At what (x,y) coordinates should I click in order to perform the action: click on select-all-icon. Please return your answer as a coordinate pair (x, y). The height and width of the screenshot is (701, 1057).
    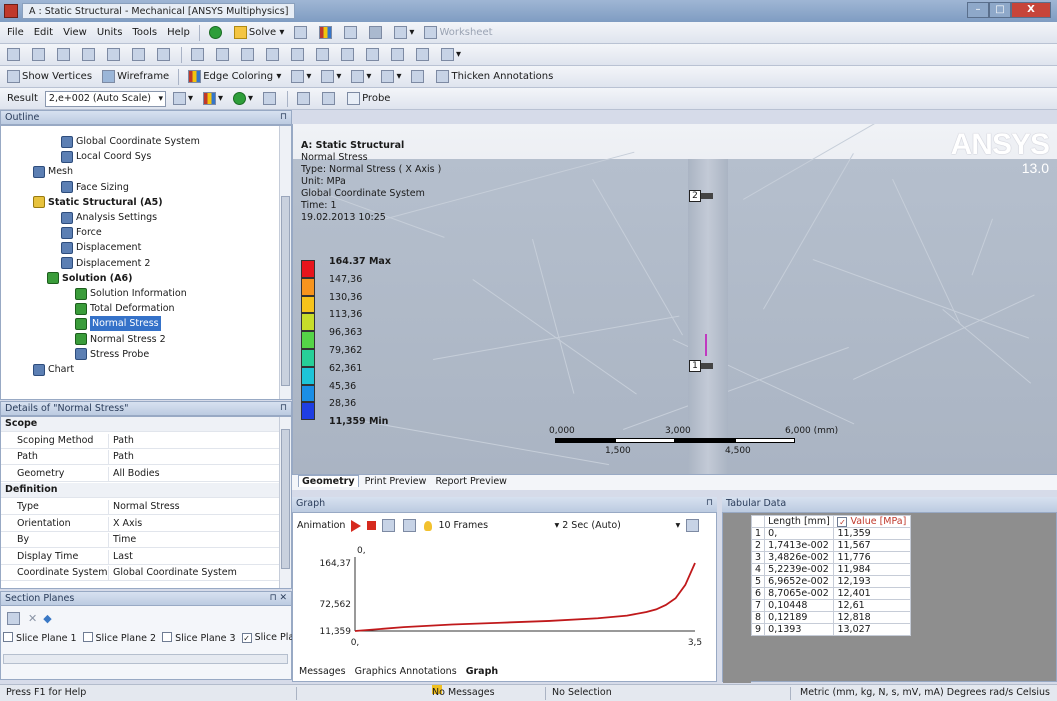
    Looking at the image, I should click on (164, 54).